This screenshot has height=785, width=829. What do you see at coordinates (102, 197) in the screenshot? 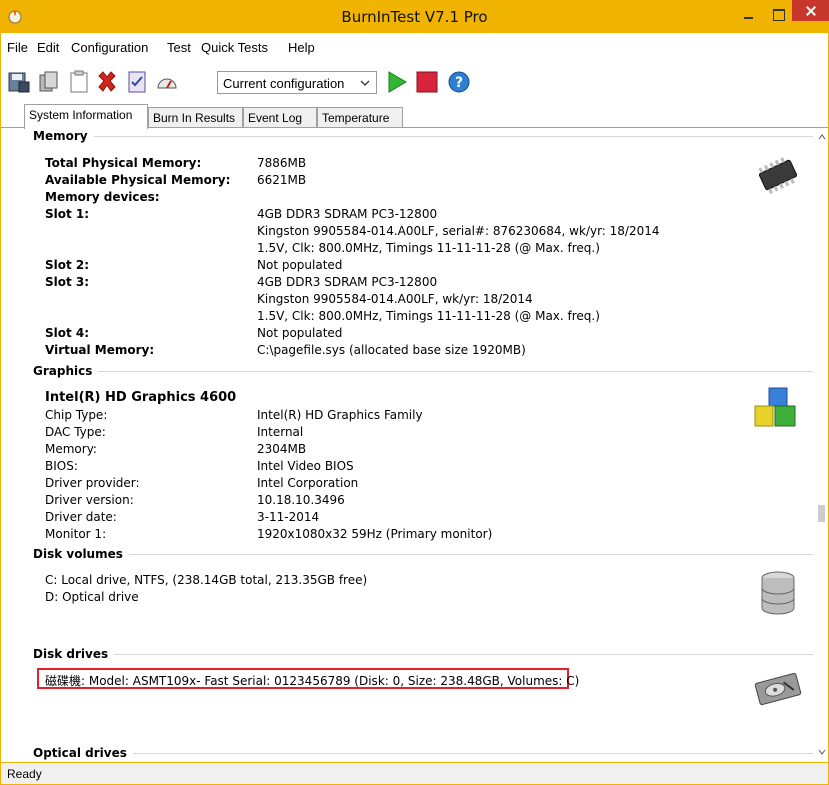
I see `memory-label: Memory devices:` at bounding box center [102, 197].